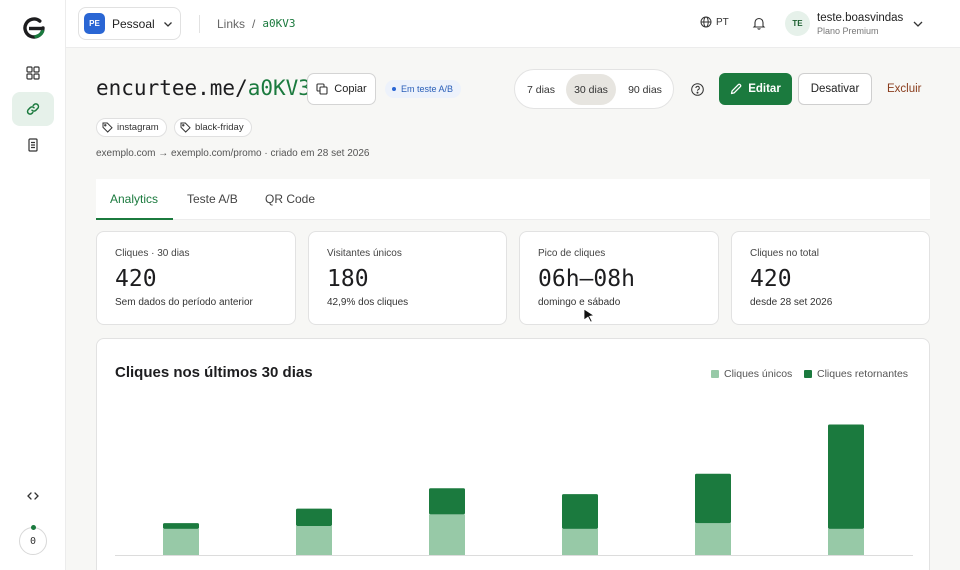 This screenshot has height=570, width=960. Describe the element at coordinates (290, 199) in the screenshot. I see `tab-qr-code: QR Code` at that location.